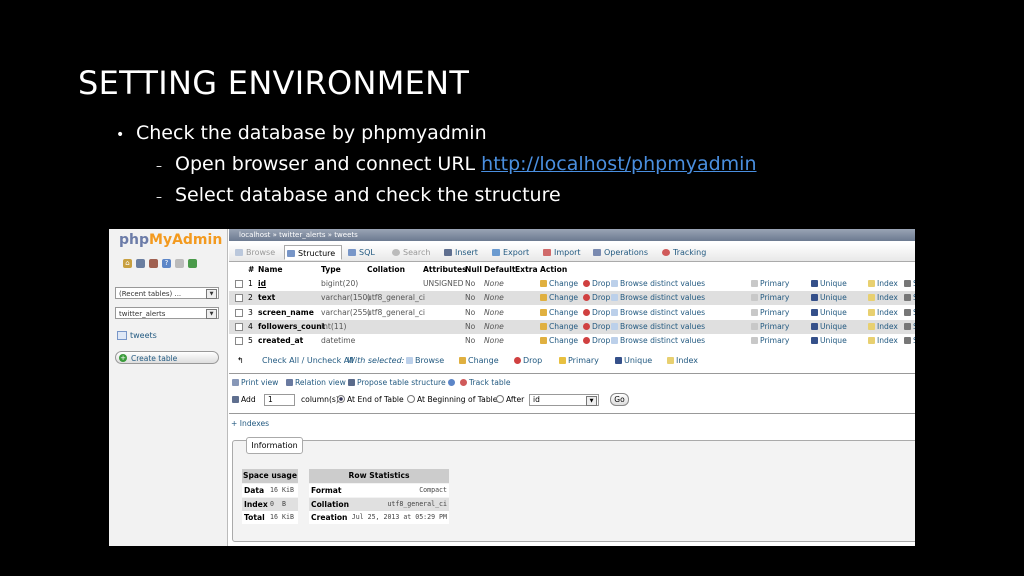 The height and width of the screenshot is (576, 1024). I want to click on print-view-link: Print view, so click(255, 383).